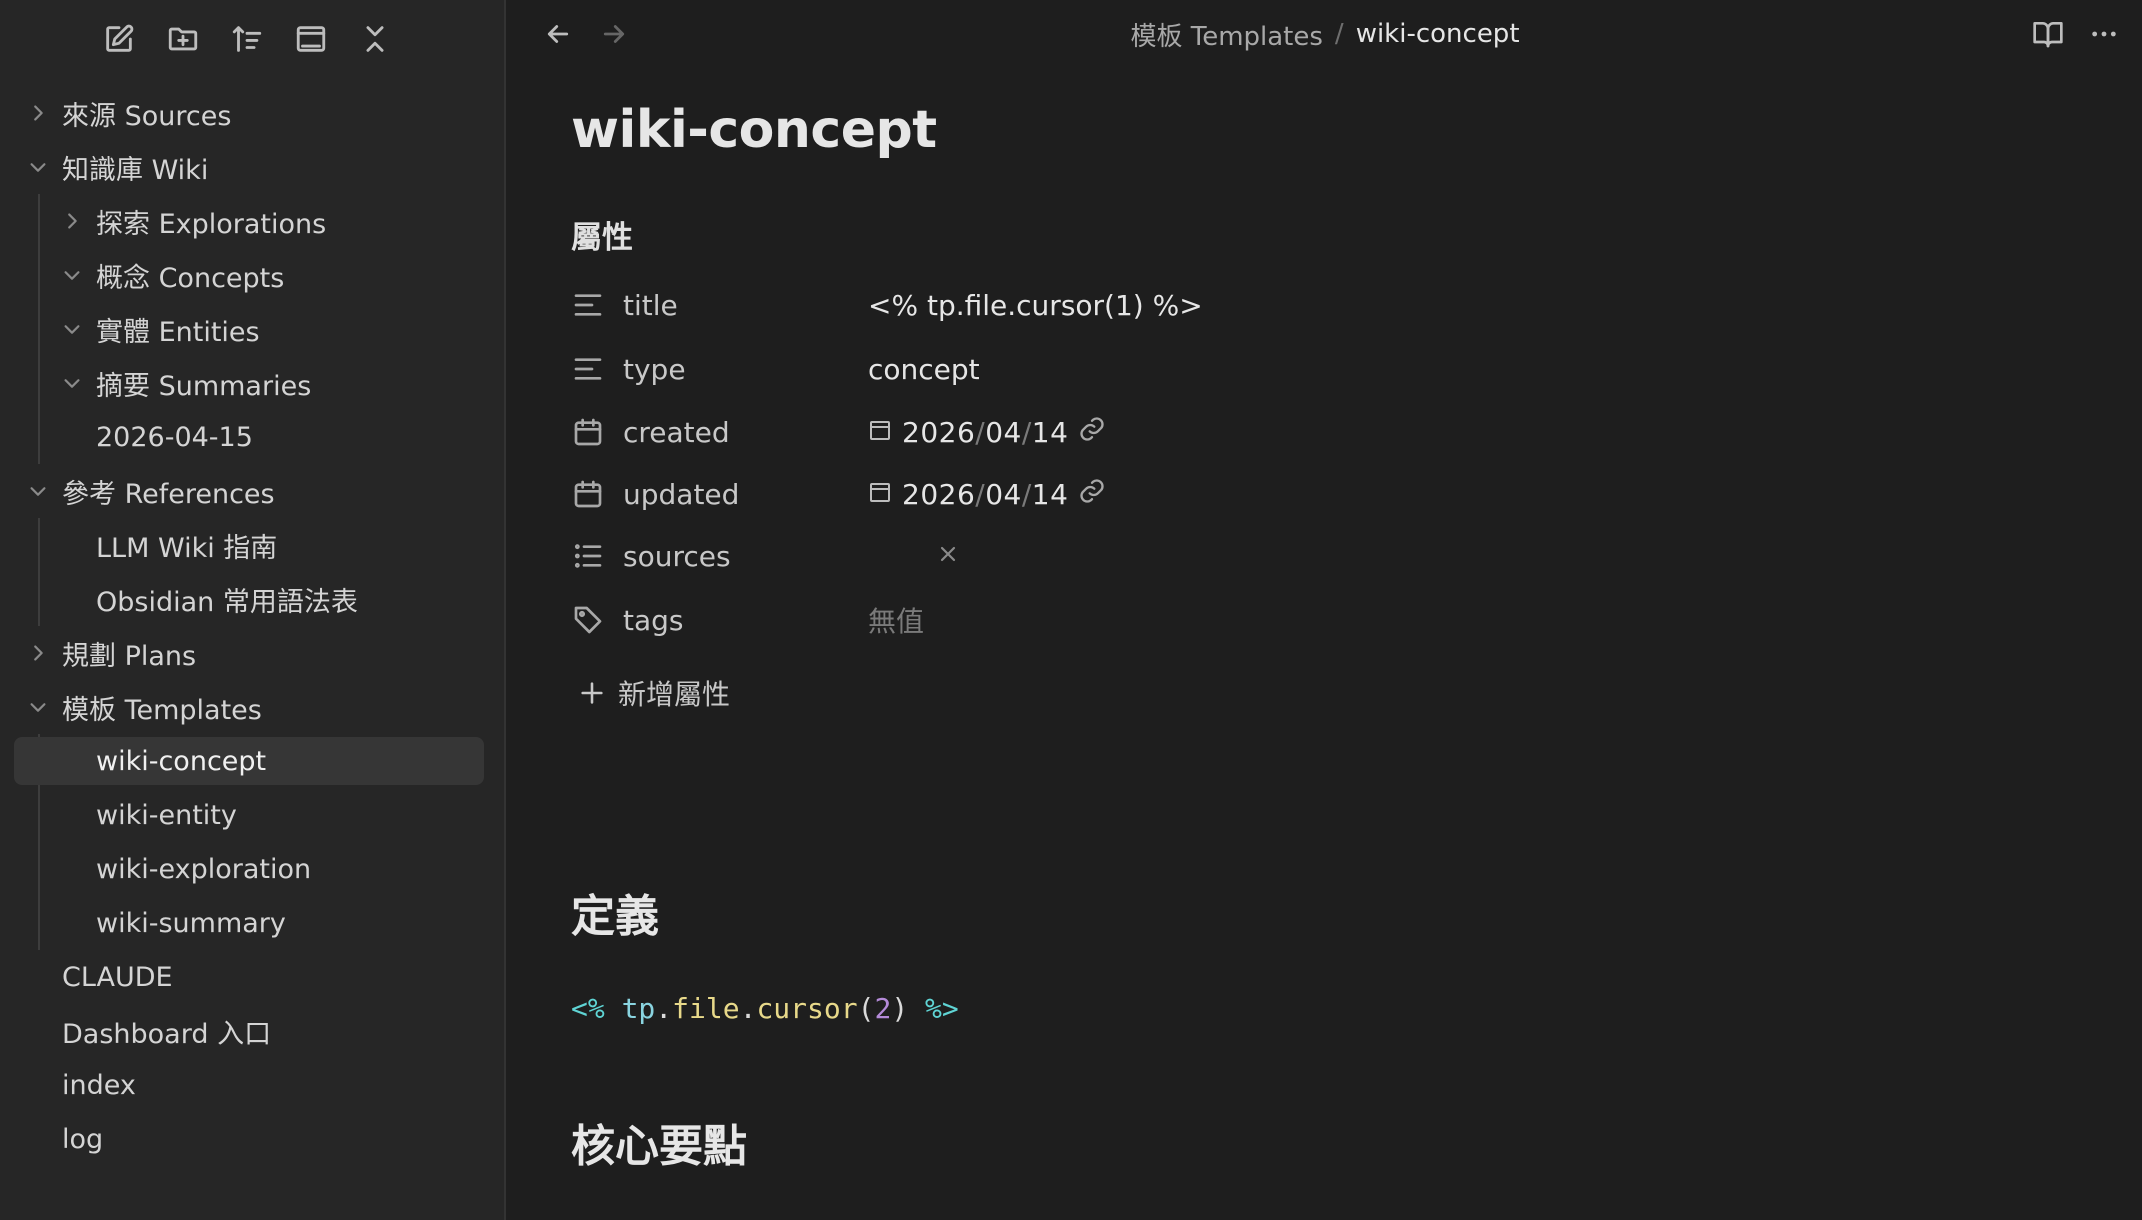  What do you see at coordinates (253, 329) in the screenshot?
I see `tree-folder-entities: 實體 Entities` at bounding box center [253, 329].